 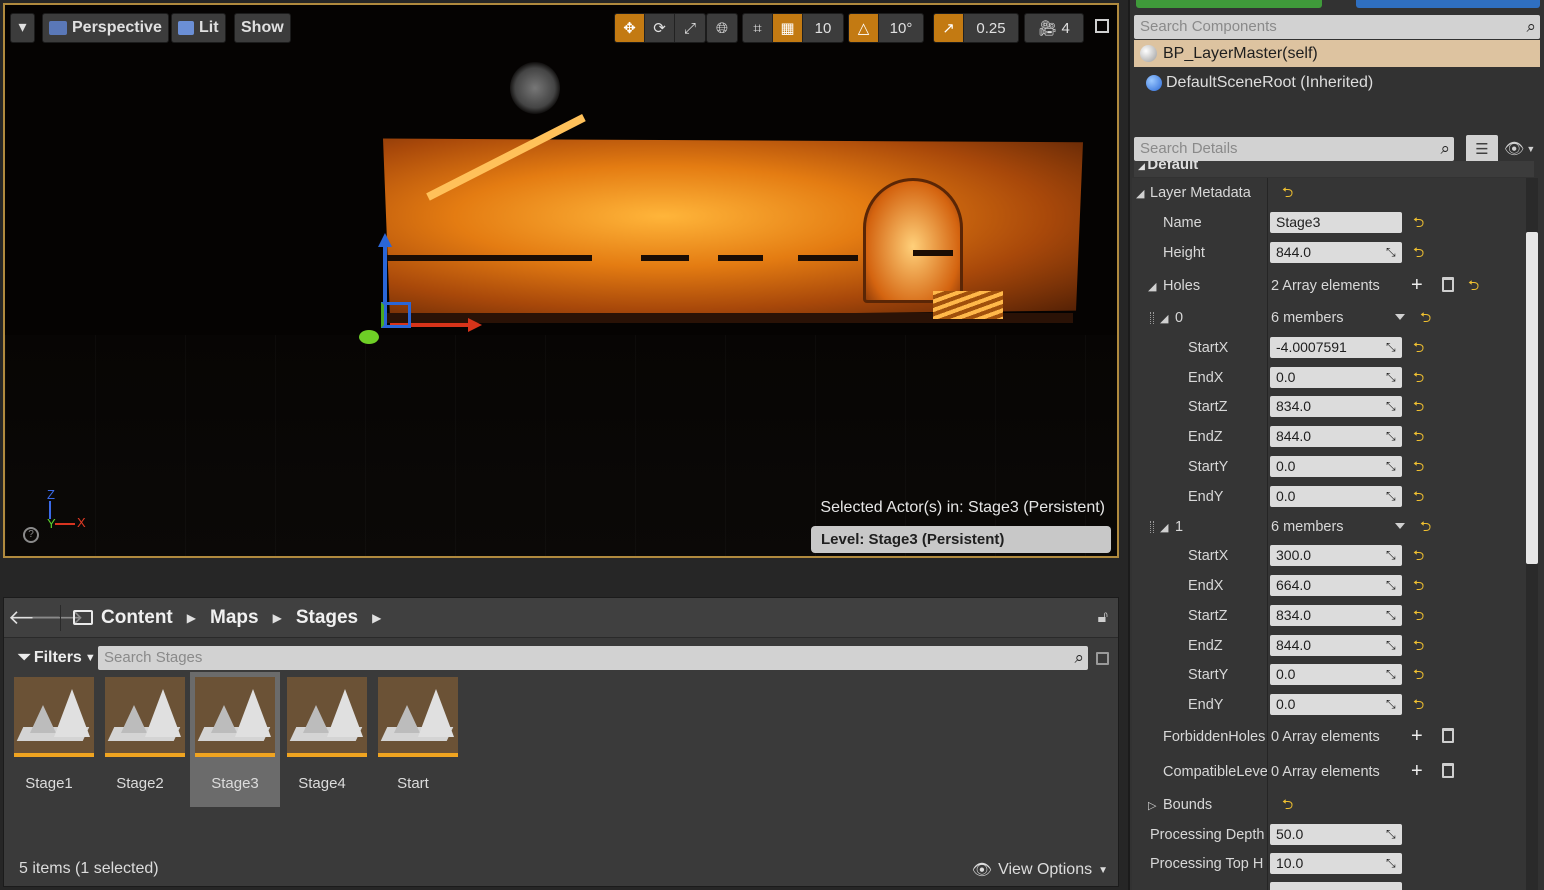 I want to click on chevron-down-icon, so click(x=1400, y=317).